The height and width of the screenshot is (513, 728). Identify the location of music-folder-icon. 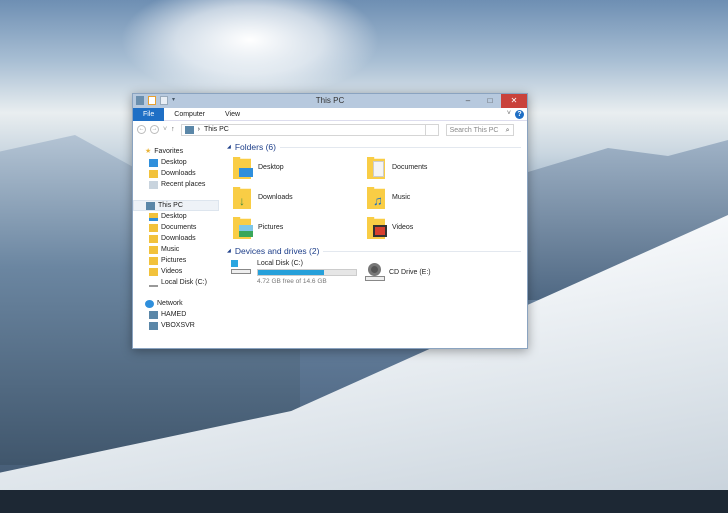
(153, 249).